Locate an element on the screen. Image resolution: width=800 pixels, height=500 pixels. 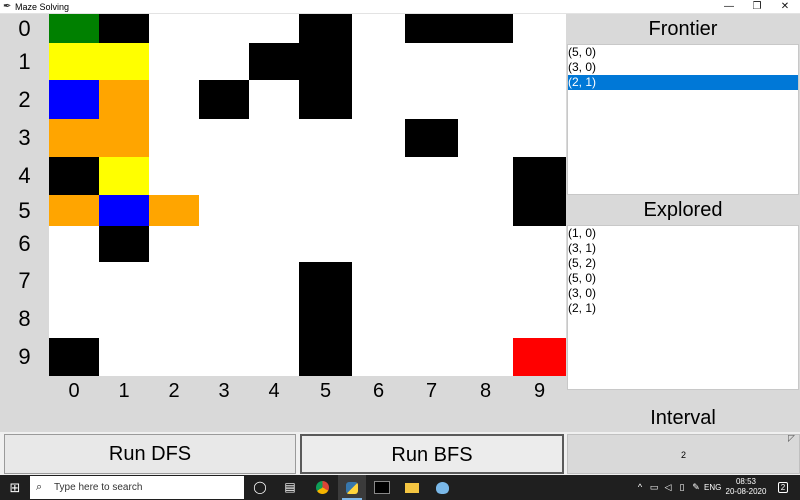
task-view-icon: ◯ is located at coordinates (260, 487).